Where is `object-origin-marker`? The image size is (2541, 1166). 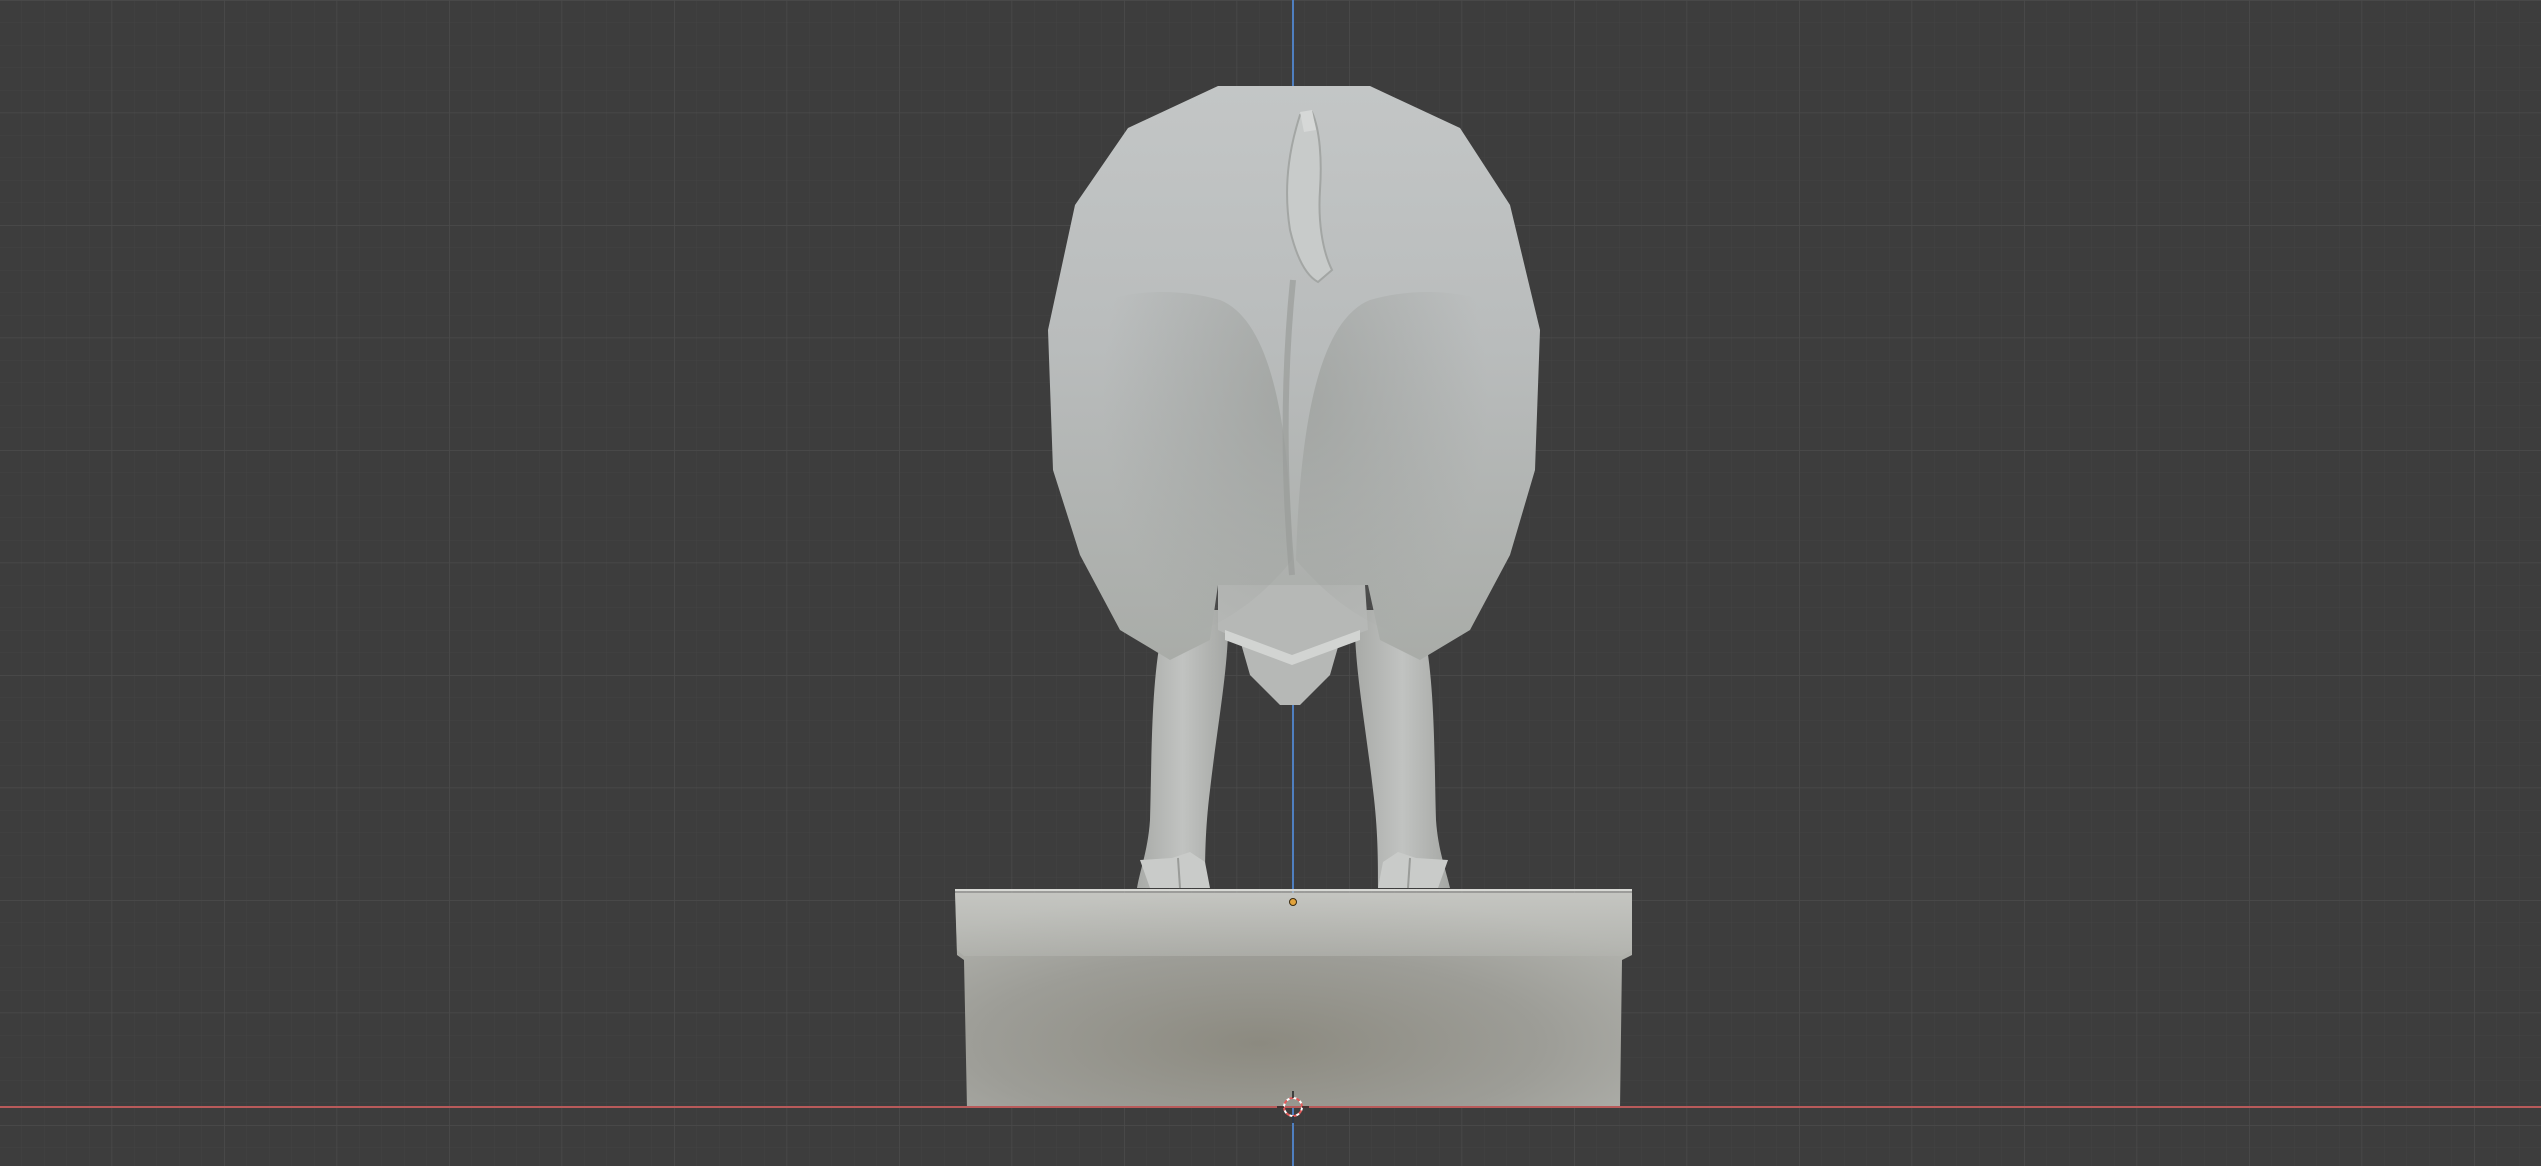 object-origin-marker is located at coordinates (1293, 902).